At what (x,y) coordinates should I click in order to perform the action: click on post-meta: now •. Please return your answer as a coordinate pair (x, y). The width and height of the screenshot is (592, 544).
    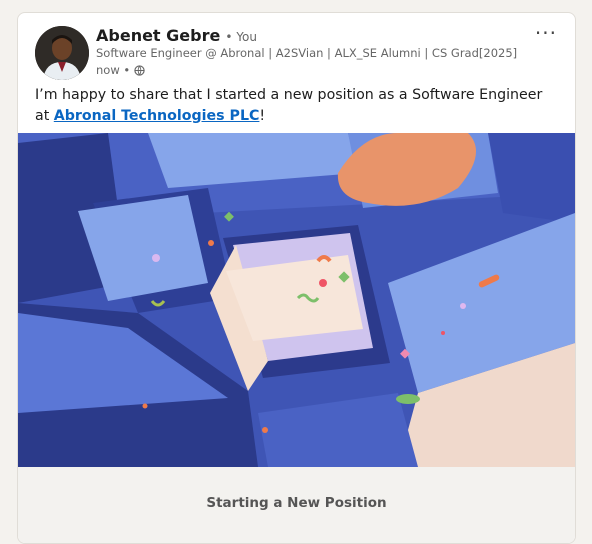
    Looking at the image, I should click on (120, 70).